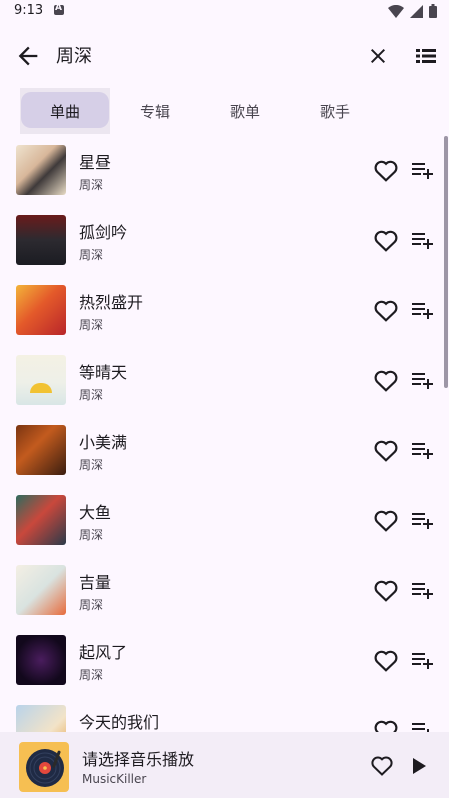 This screenshot has height=798, width=449. Describe the element at coordinates (224, 56) in the screenshot. I see `top-app-bar: 周深` at that location.